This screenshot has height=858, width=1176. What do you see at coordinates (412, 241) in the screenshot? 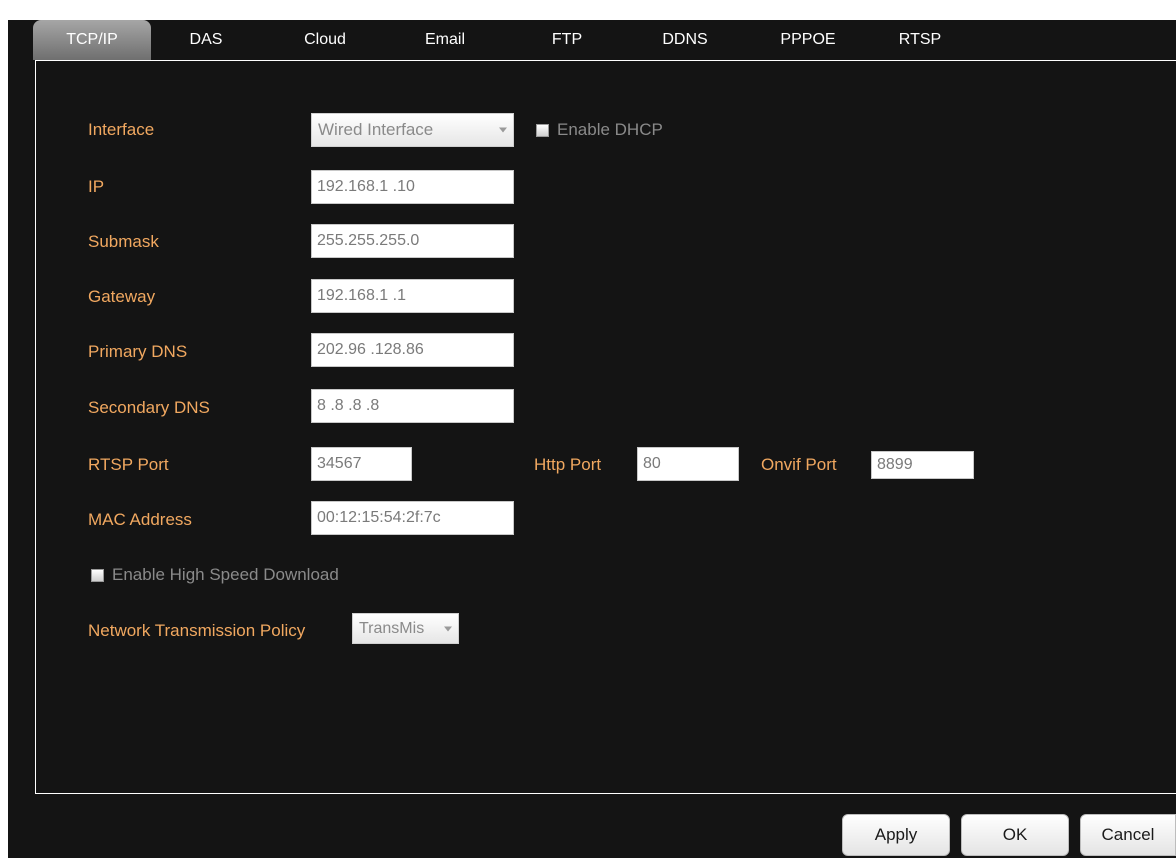
I see `submask-input: 255.255.255.0` at bounding box center [412, 241].